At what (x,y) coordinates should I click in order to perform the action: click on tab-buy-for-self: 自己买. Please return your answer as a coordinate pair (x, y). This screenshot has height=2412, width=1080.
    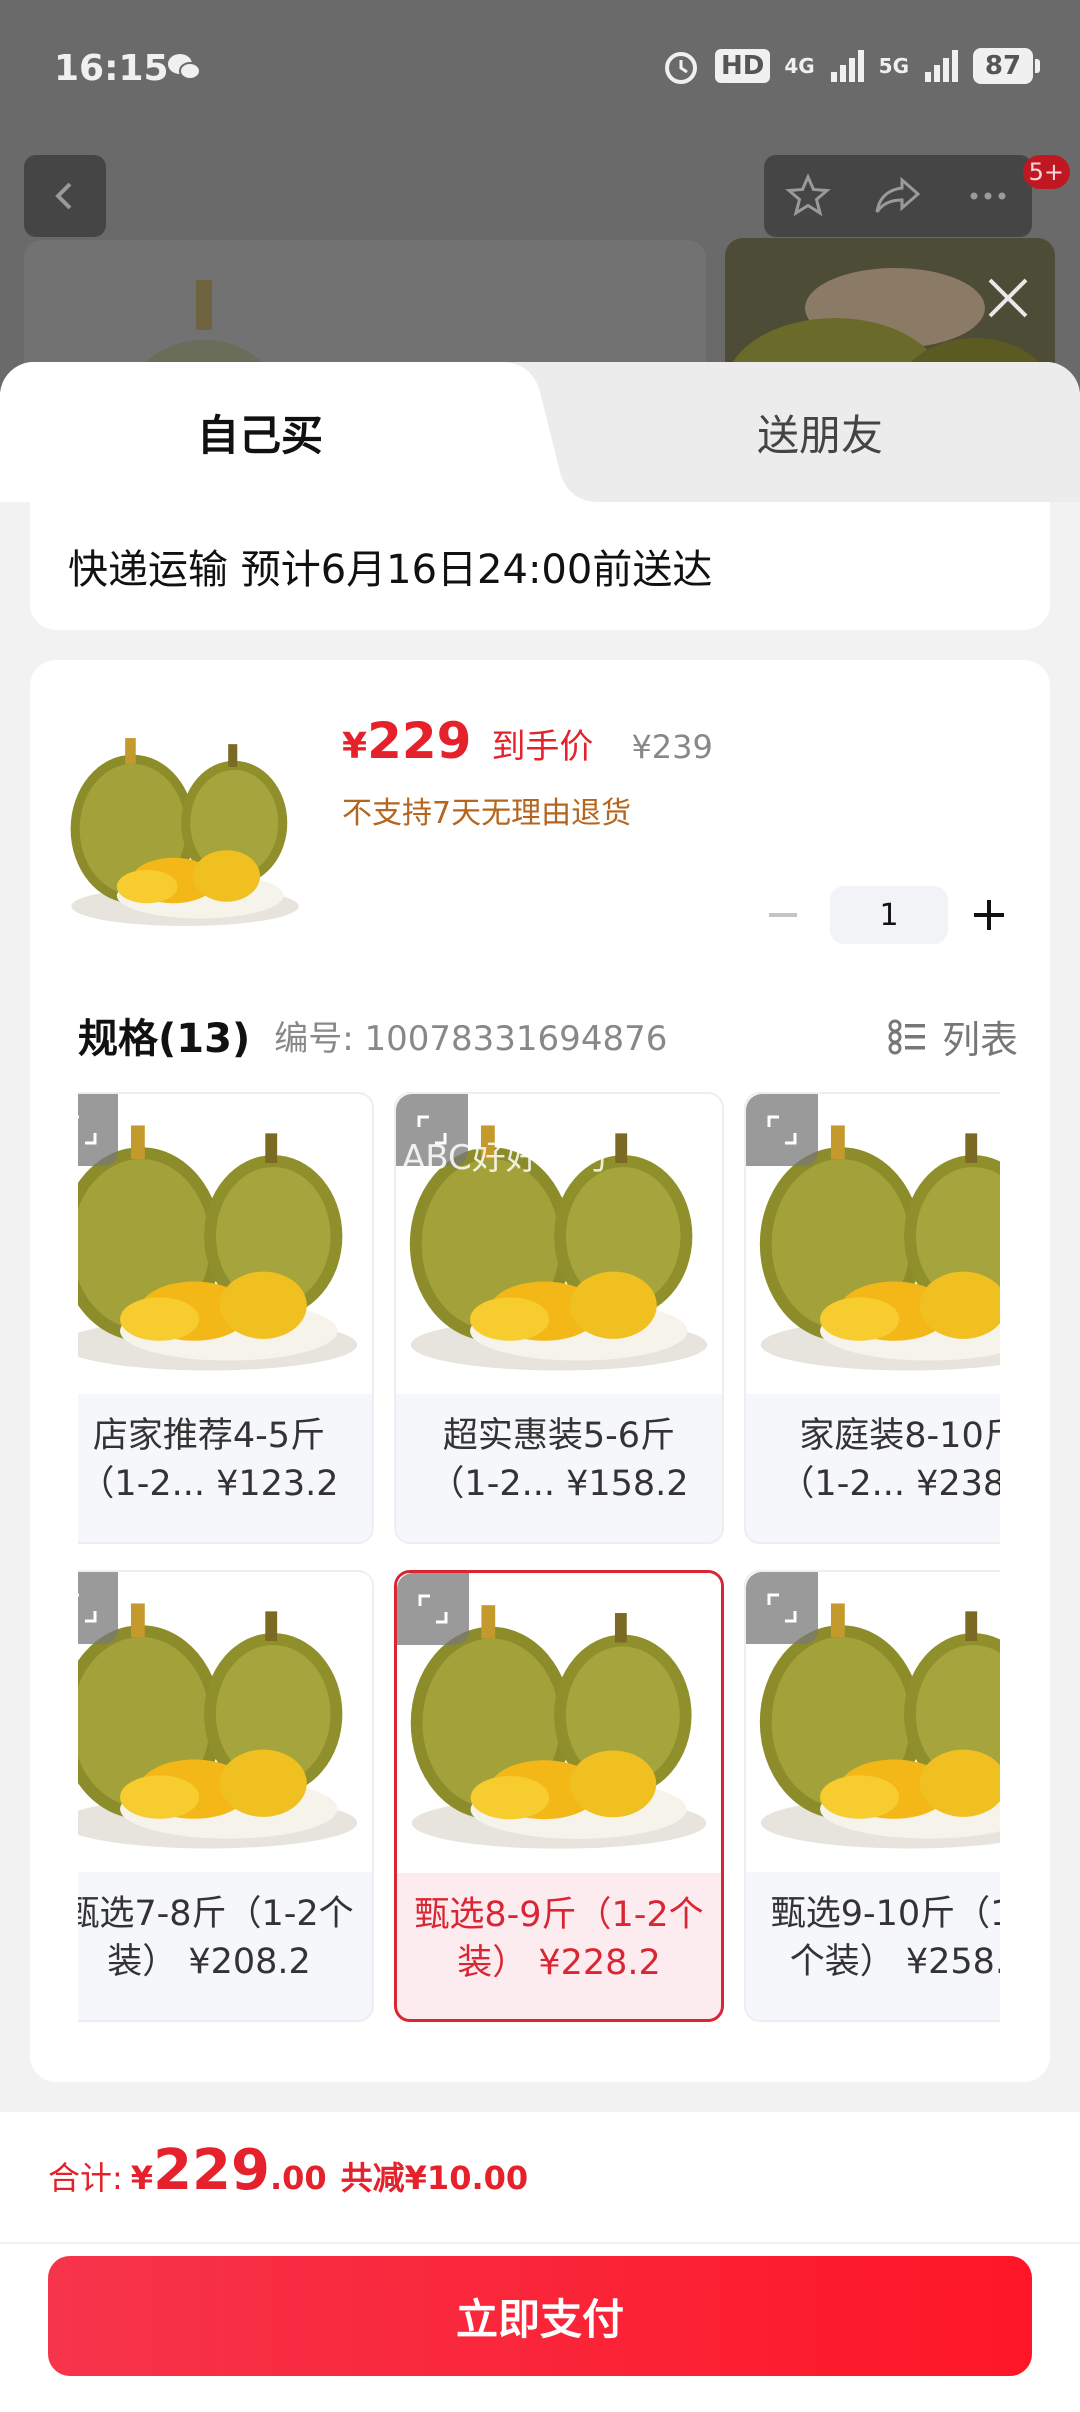
    Looking at the image, I should click on (260, 432).